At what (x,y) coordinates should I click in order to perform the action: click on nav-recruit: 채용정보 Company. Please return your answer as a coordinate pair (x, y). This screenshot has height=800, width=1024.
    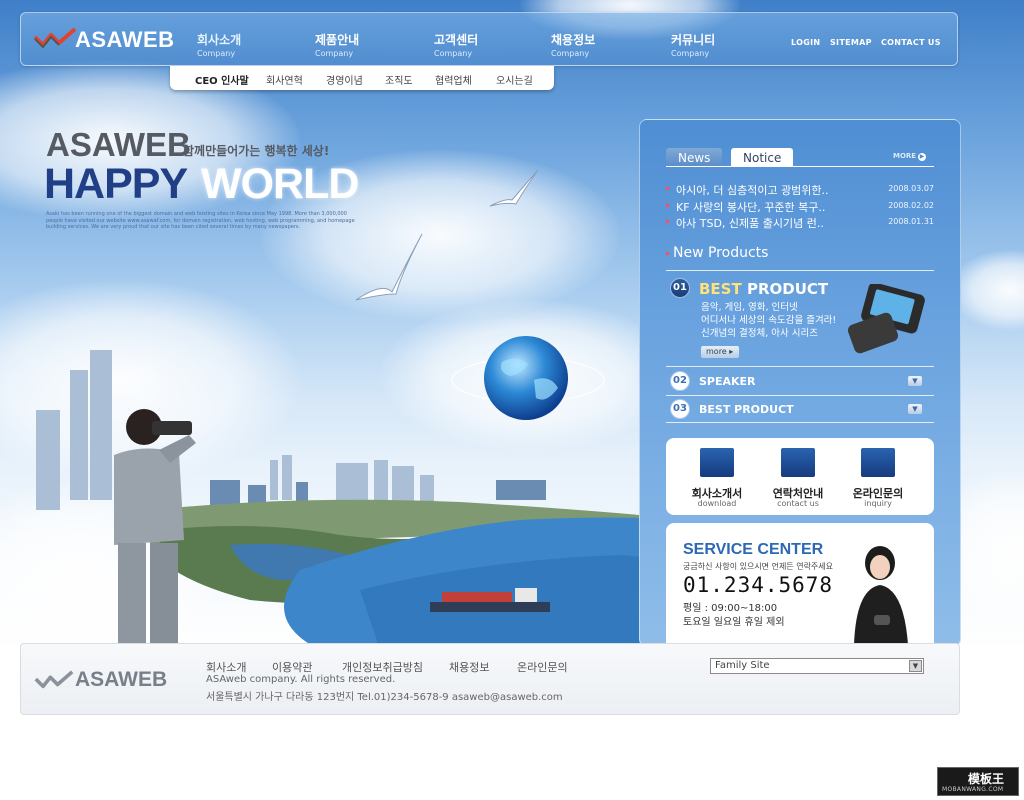
    Looking at the image, I should click on (573, 44).